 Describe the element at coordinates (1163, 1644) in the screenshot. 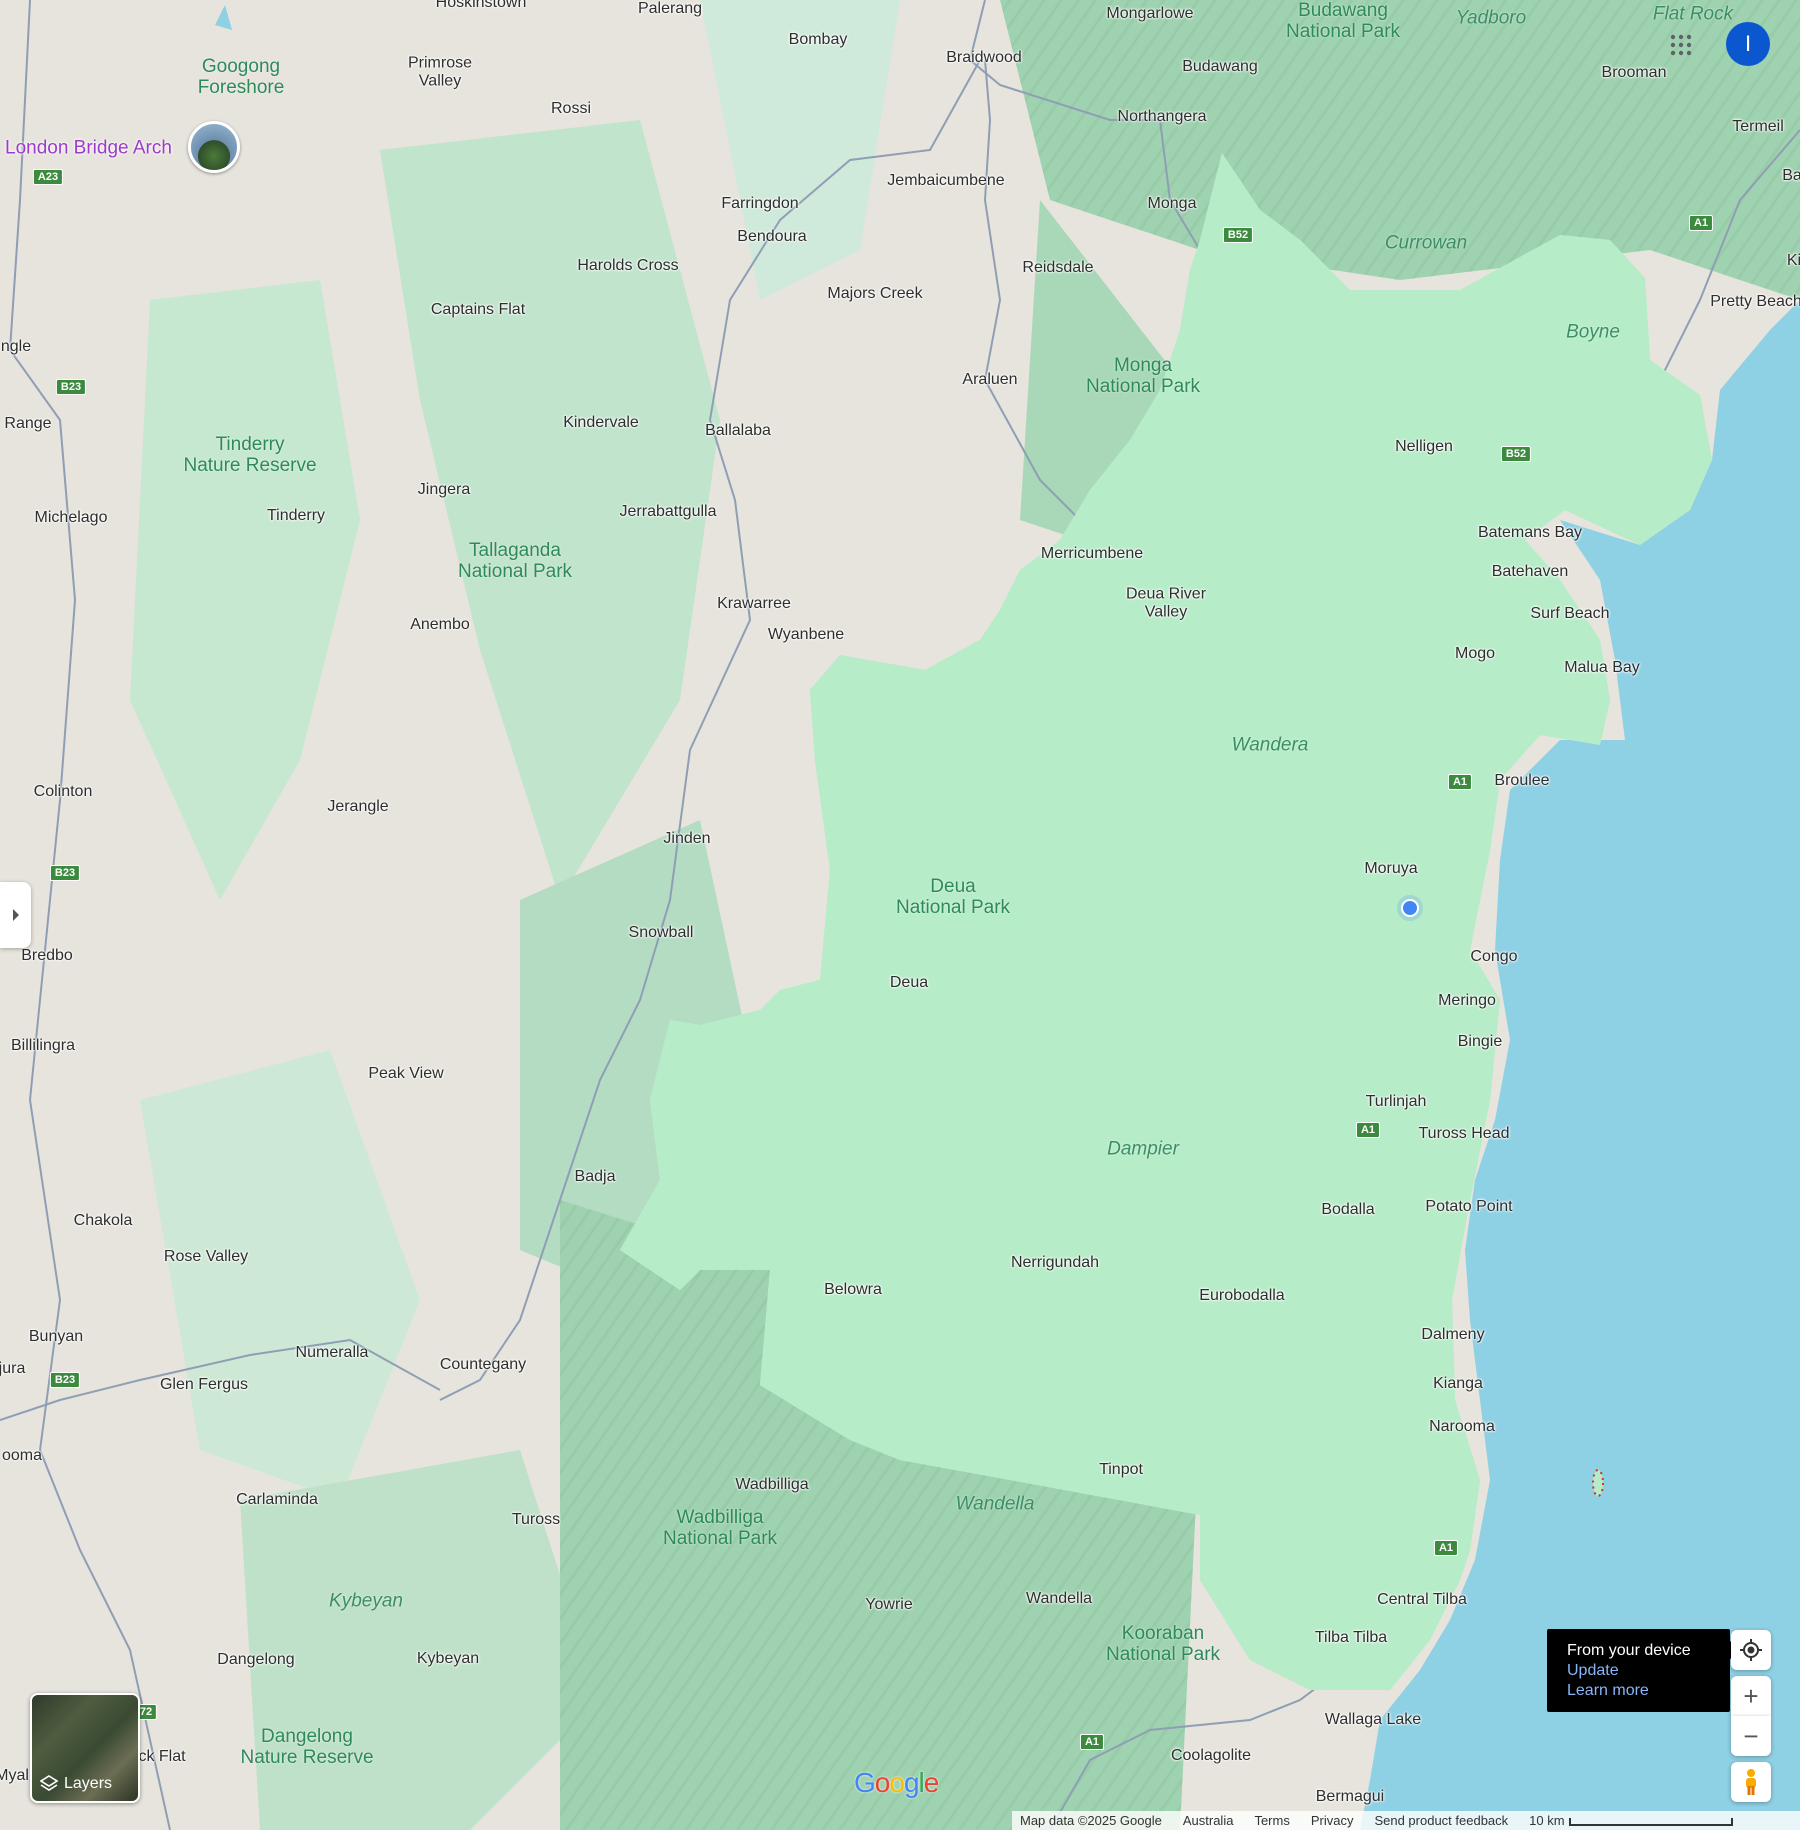

I see `park-label: Kooraban National Park` at that location.